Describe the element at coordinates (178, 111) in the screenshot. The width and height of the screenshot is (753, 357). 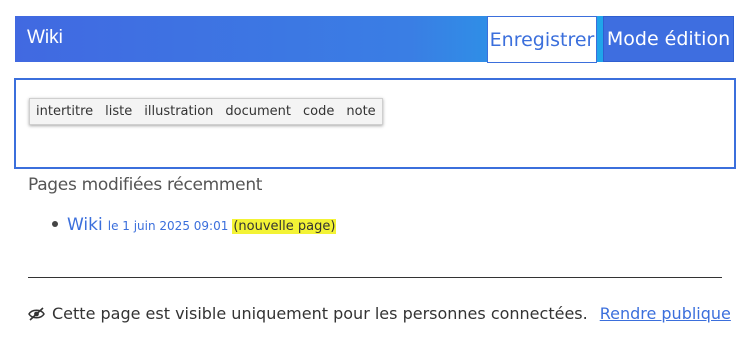
I see `toolbar-item-illustration: illustration` at that location.